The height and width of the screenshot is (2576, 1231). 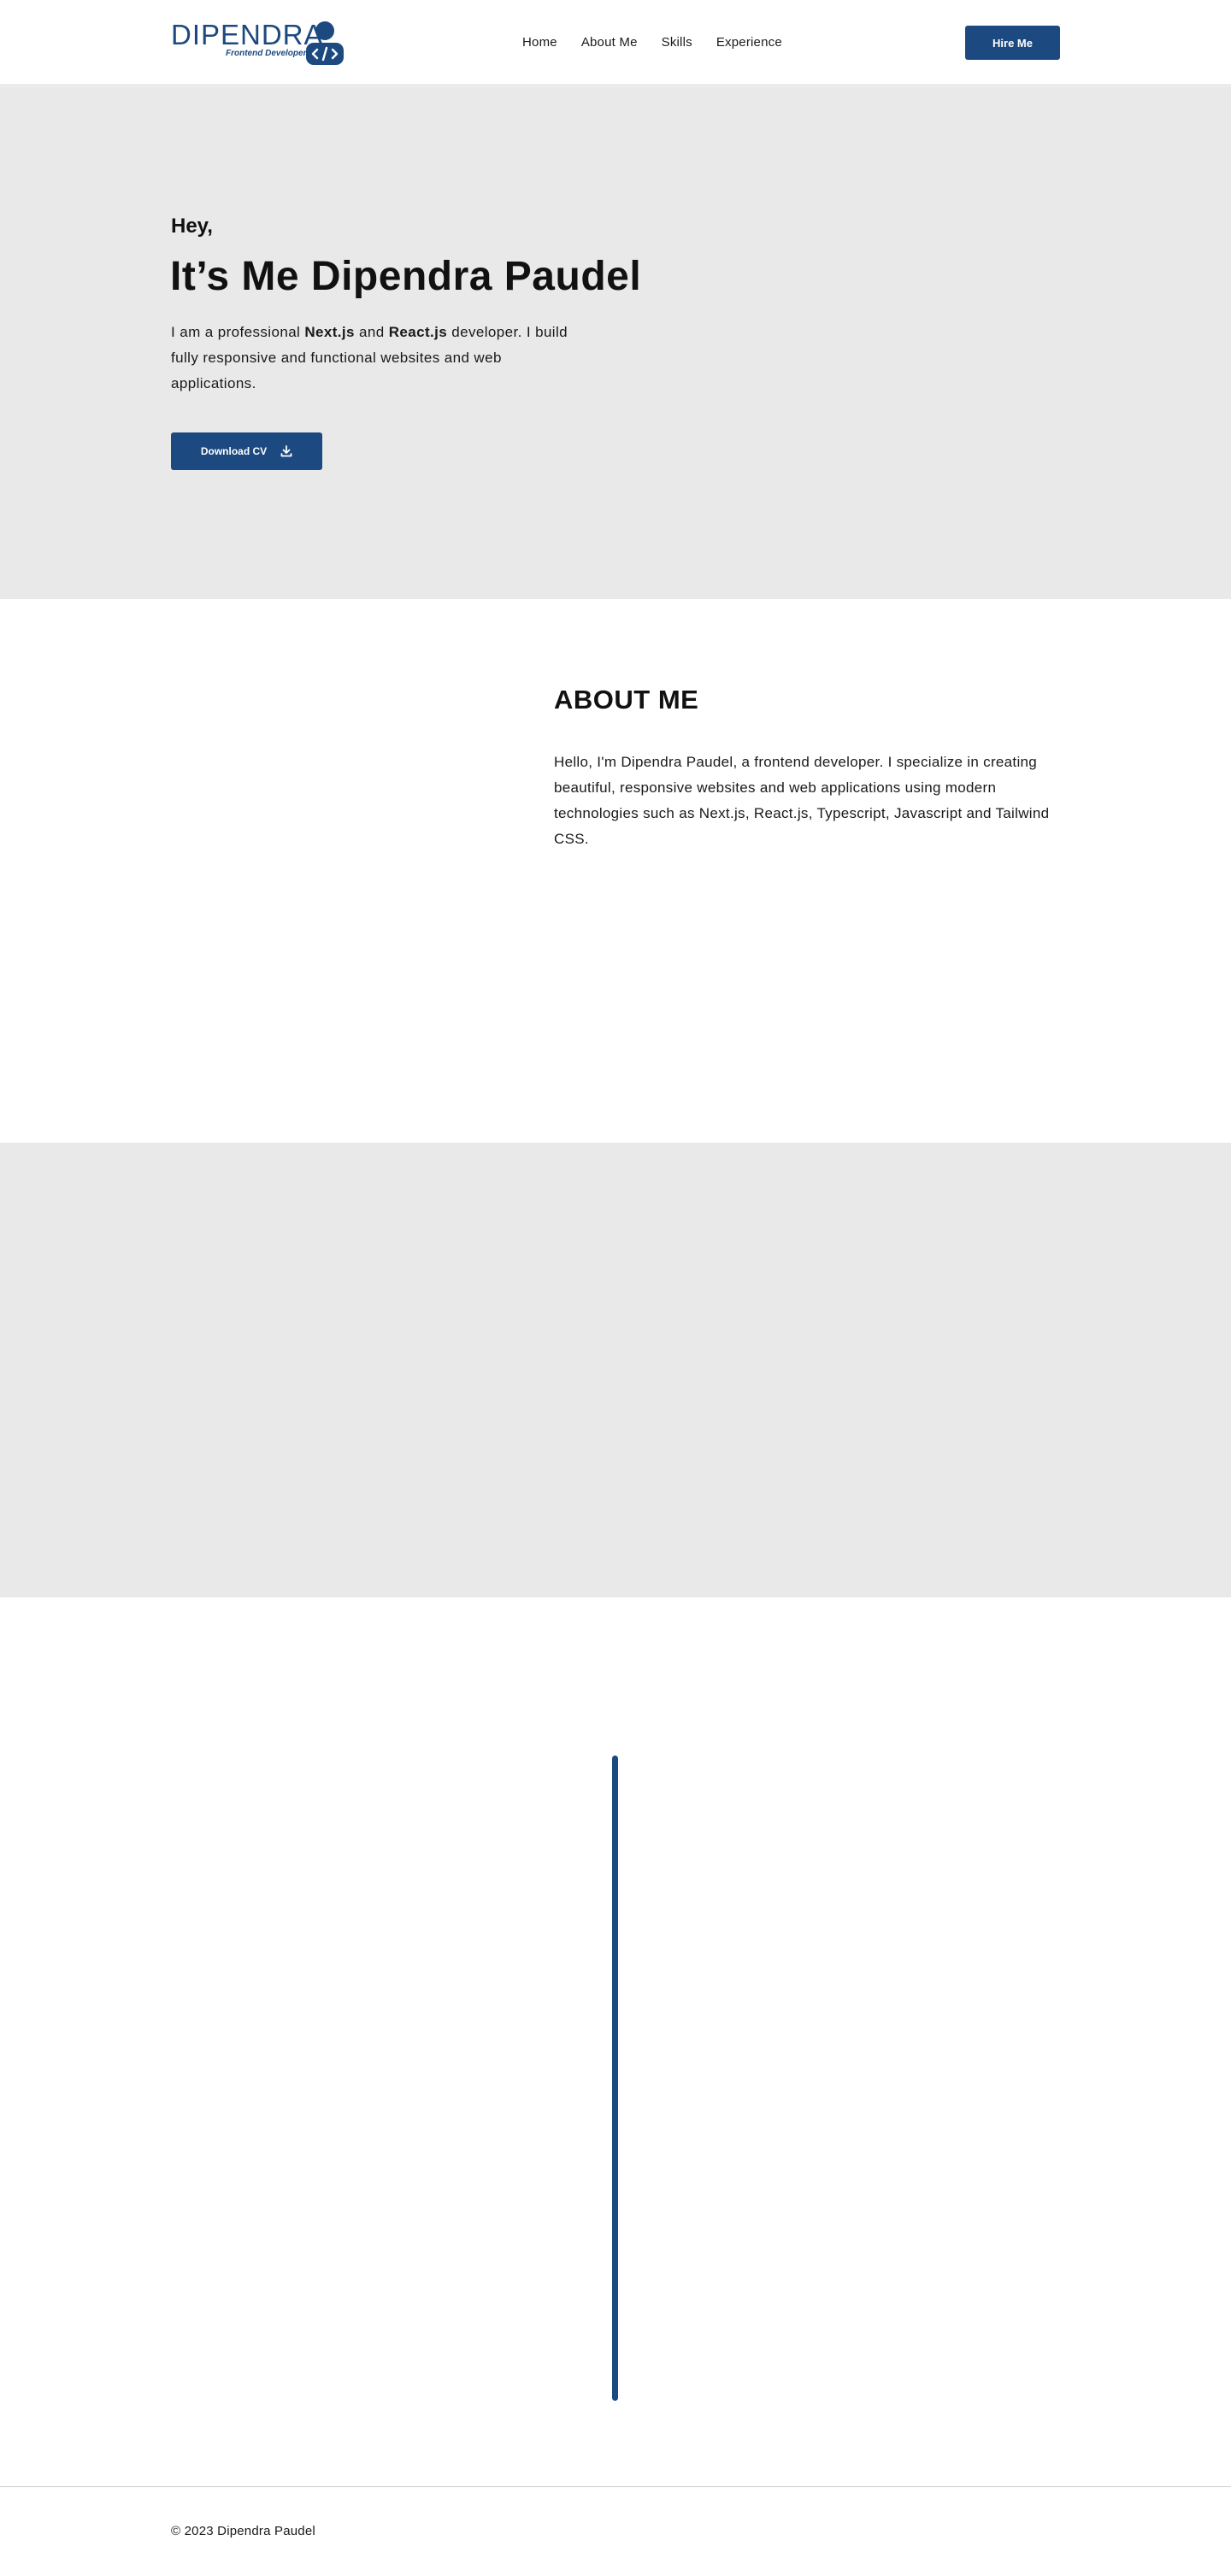 What do you see at coordinates (1012, 43) in the screenshot?
I see `hire-me-button: Hire Me` at bounding box center [1012, 43].